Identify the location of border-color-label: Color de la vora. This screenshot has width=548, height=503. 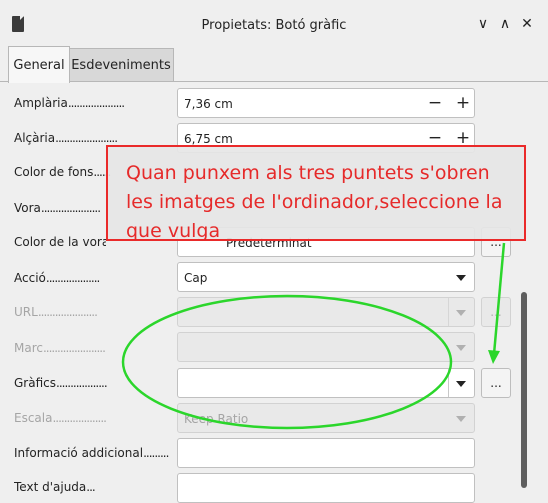
(60, 242).